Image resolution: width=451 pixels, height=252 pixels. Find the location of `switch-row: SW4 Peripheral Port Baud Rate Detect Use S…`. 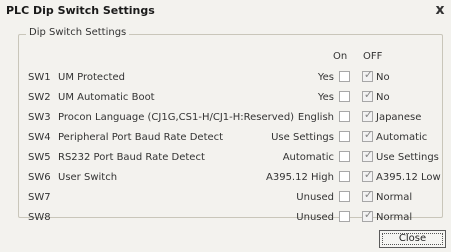

switch-row: SW4 Peripheral Port Baud Rate Detect Use S… is located at coordinates (225, 139).